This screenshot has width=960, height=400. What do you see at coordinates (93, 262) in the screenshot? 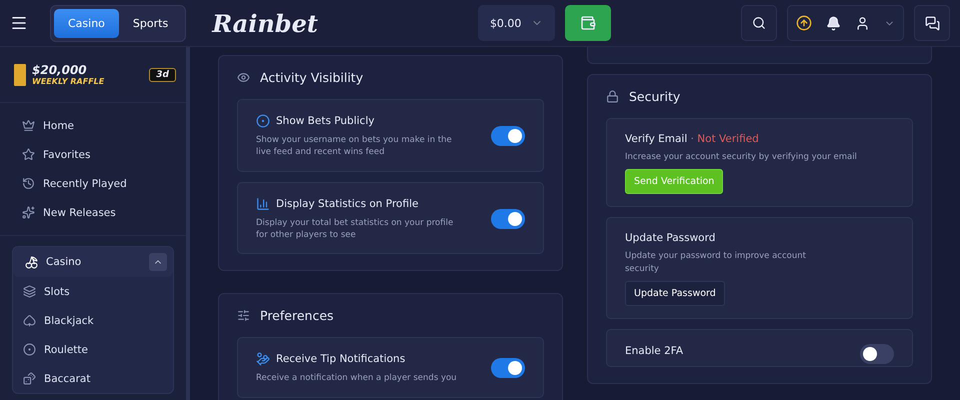
I see `section-header: Casino` at bounding box center [93, 262].